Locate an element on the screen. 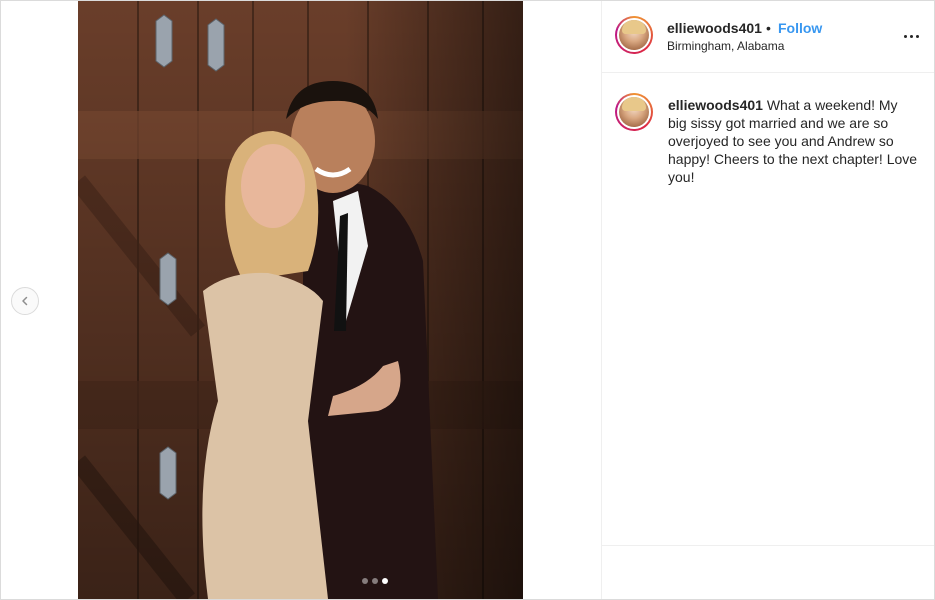 This screenshot has width=935, height=600. caption-avatar is located at coordinates (634, 112).